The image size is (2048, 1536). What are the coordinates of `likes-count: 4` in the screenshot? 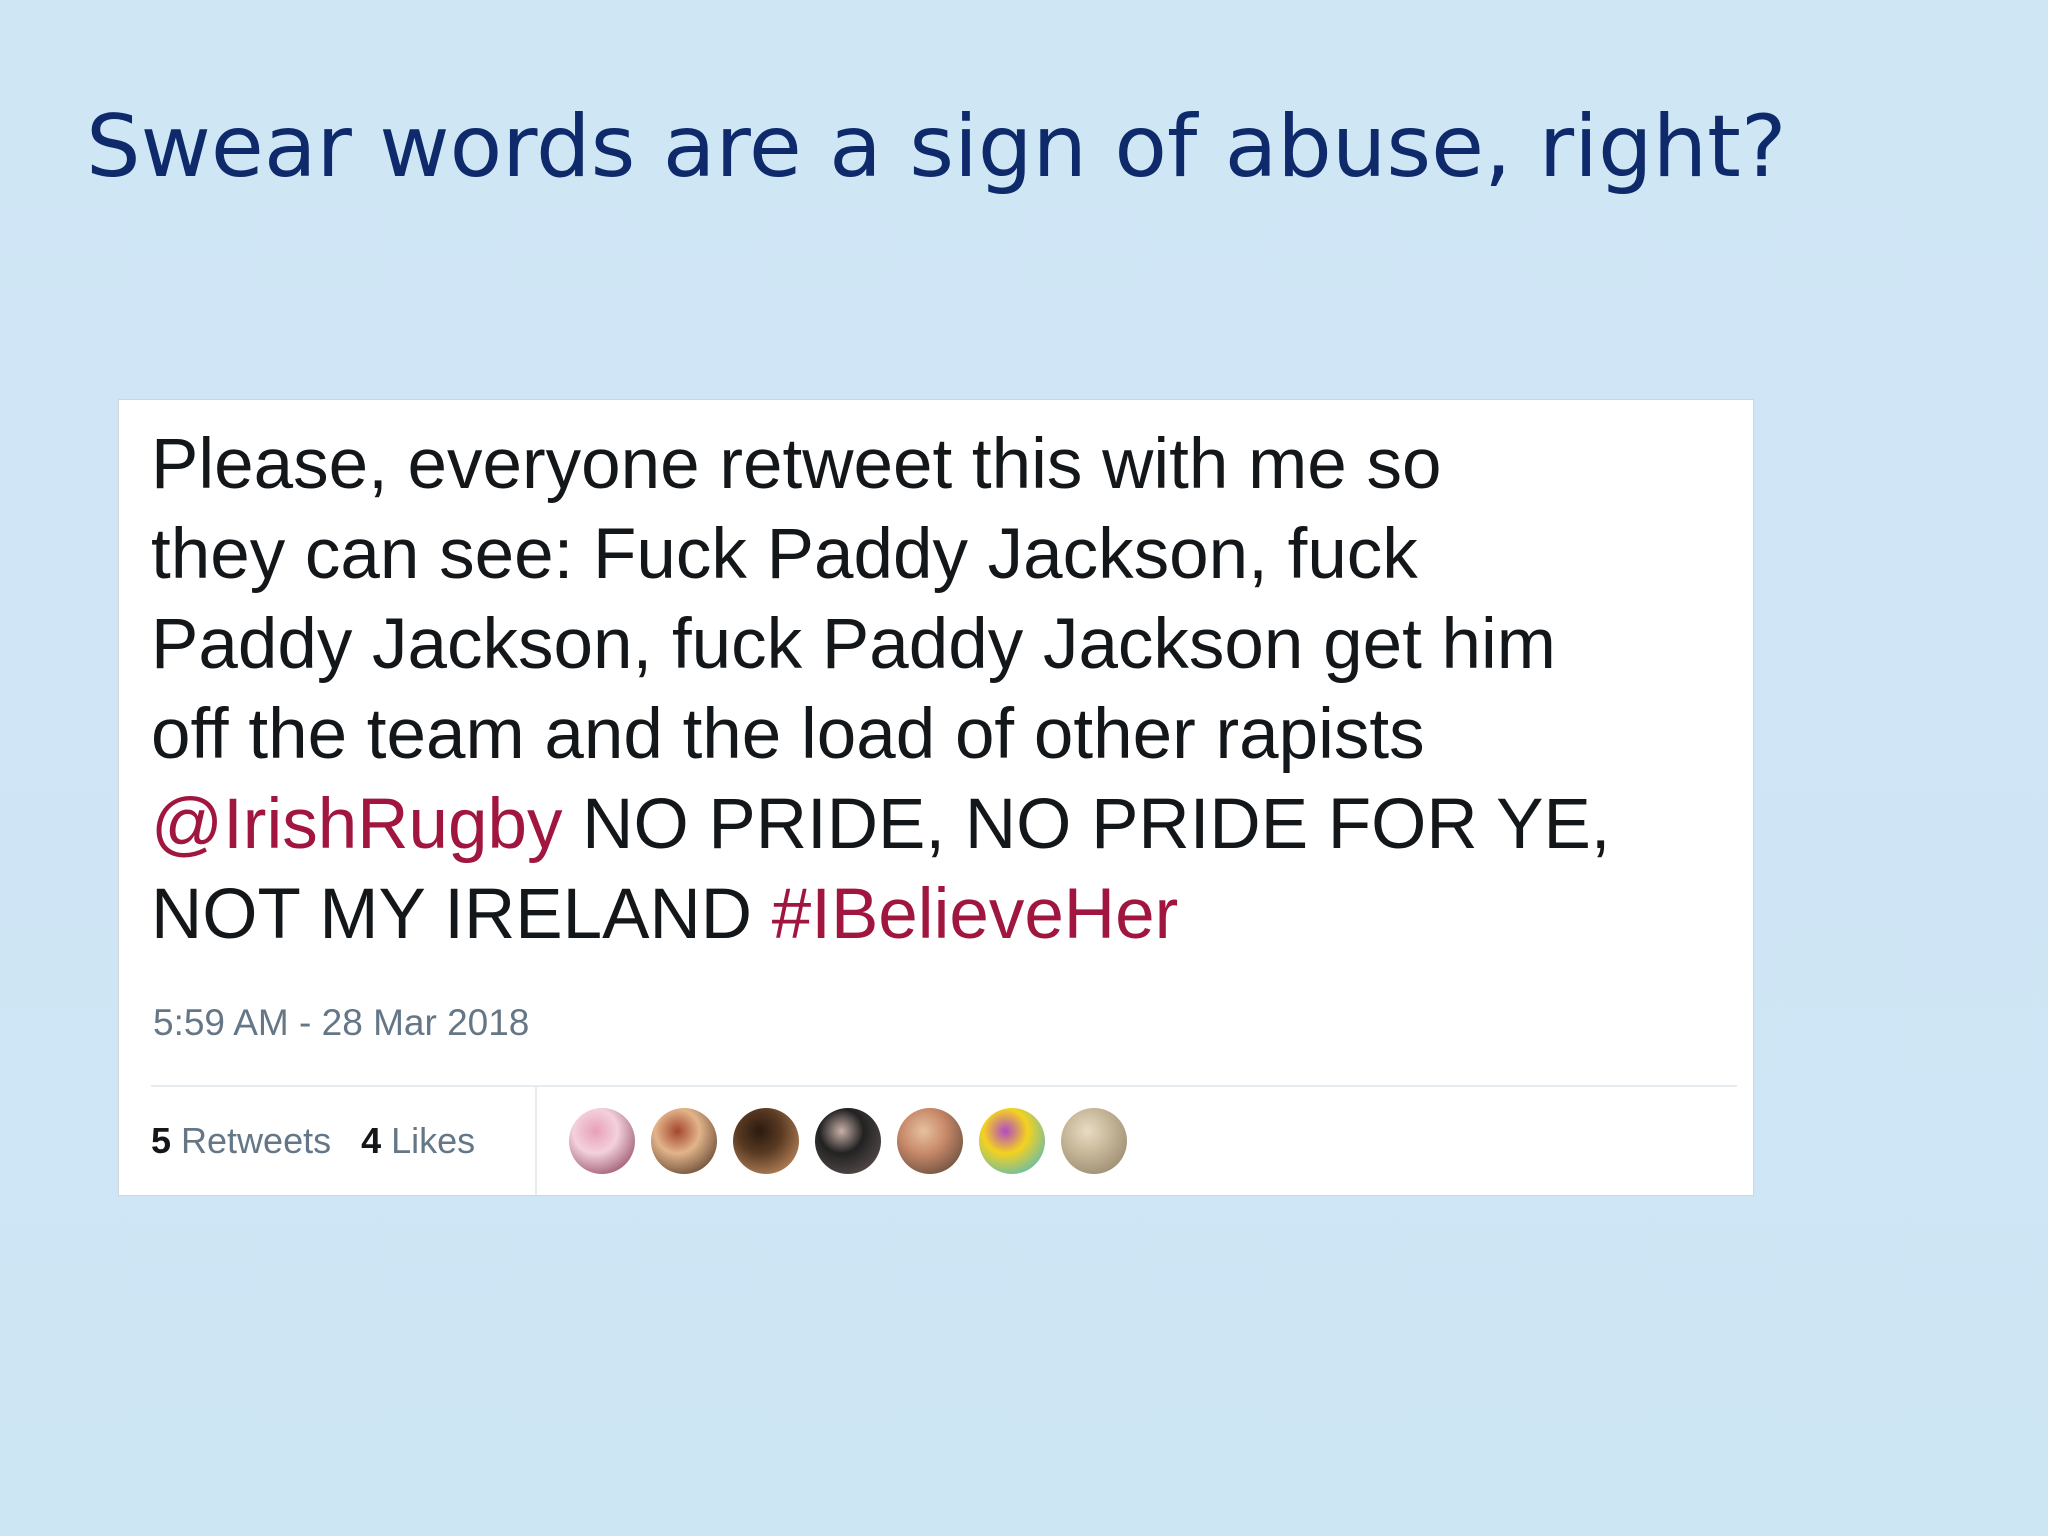 It's located at (371, 1140).